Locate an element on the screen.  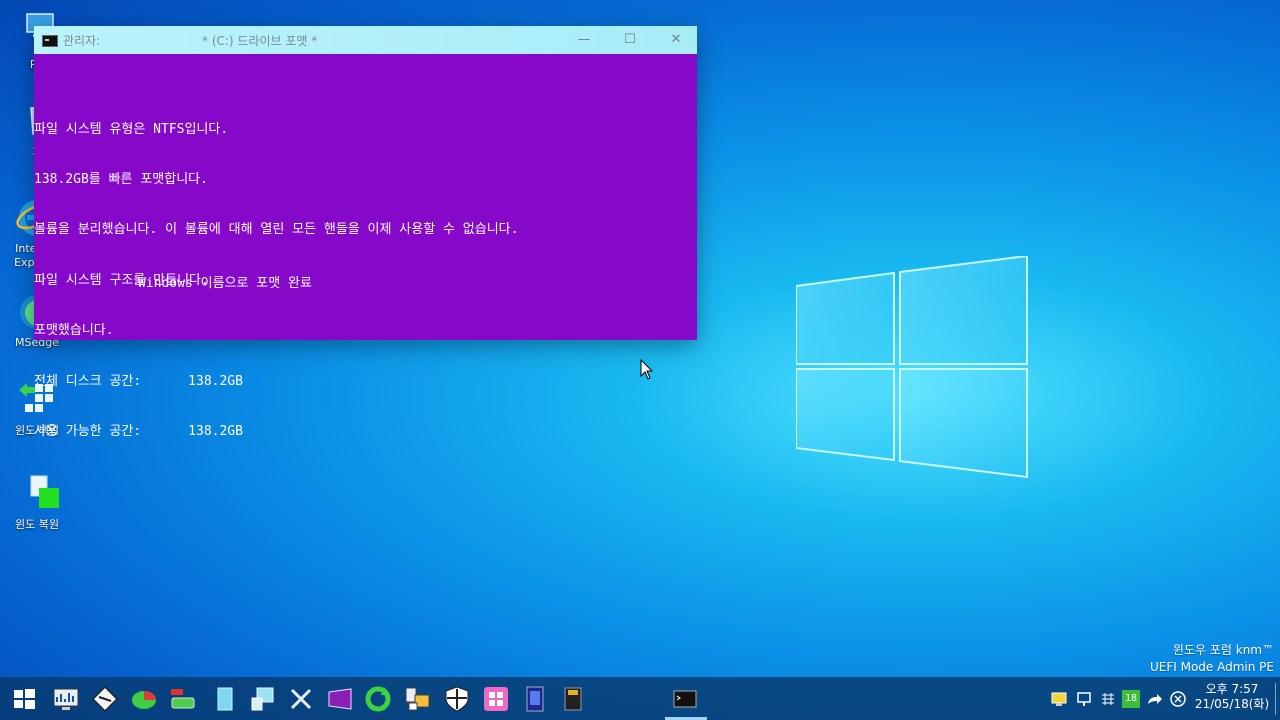
console-line: 파일 시스템 유형은 NTFS입니다. is located at coordinates (131, 129).